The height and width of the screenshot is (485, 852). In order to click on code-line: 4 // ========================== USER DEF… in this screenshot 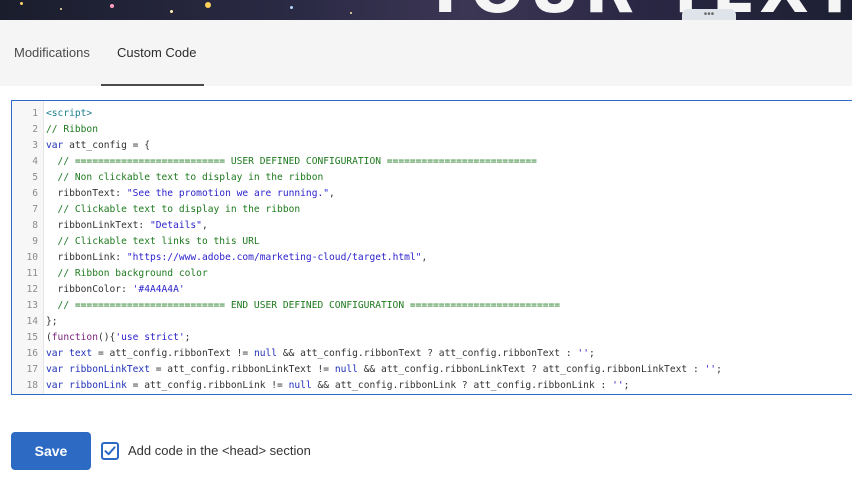, I will do `click(432, 162)`.